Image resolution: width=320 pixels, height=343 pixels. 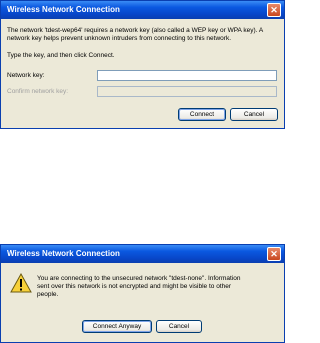 What do you see at coordinates (187, 91) in the screenshot?
I see `confirm-key-input` at bounding box center [187, 91].